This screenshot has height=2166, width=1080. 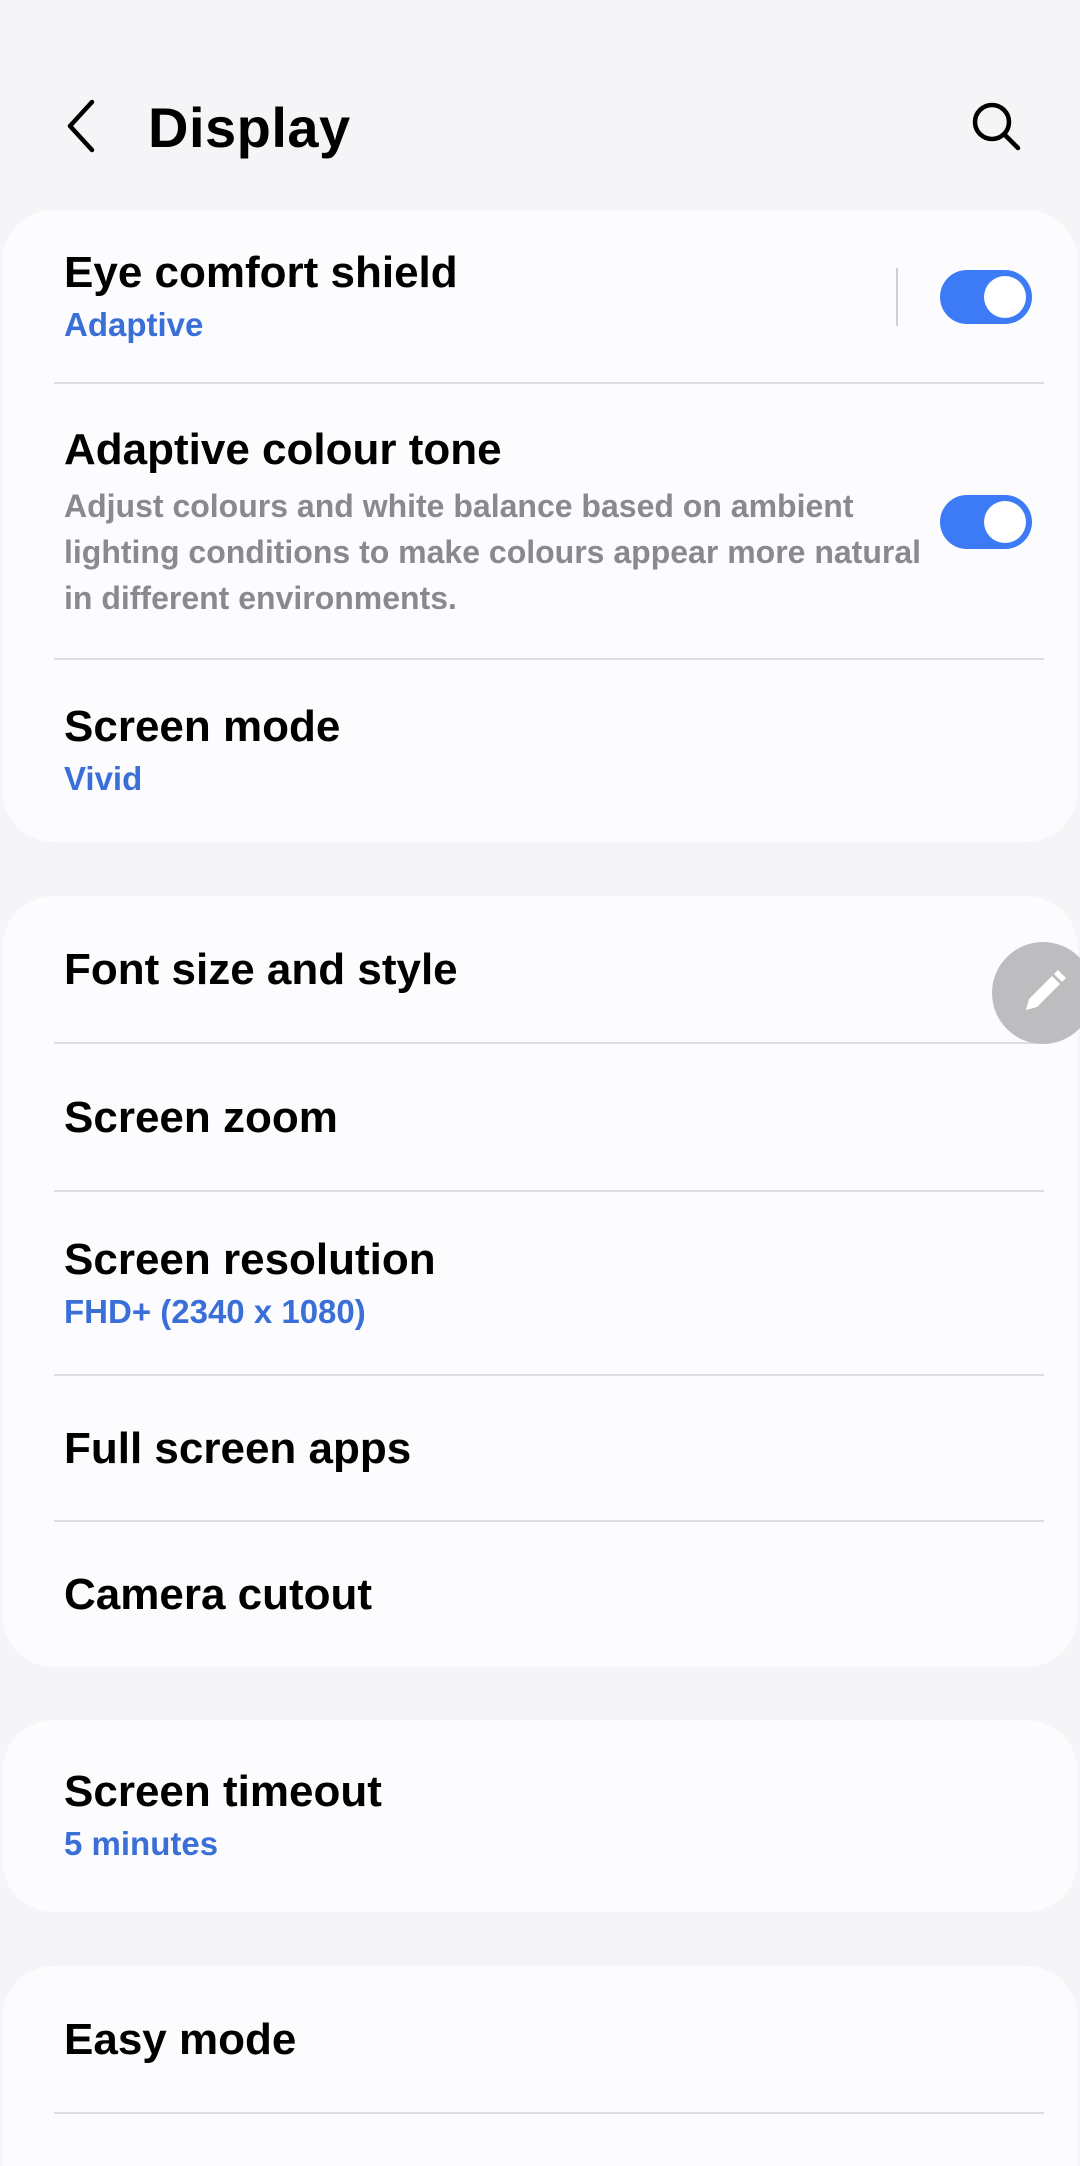 I want to click on eye-comfort-shield-value: Adaptive, so click(x=134, y=324).